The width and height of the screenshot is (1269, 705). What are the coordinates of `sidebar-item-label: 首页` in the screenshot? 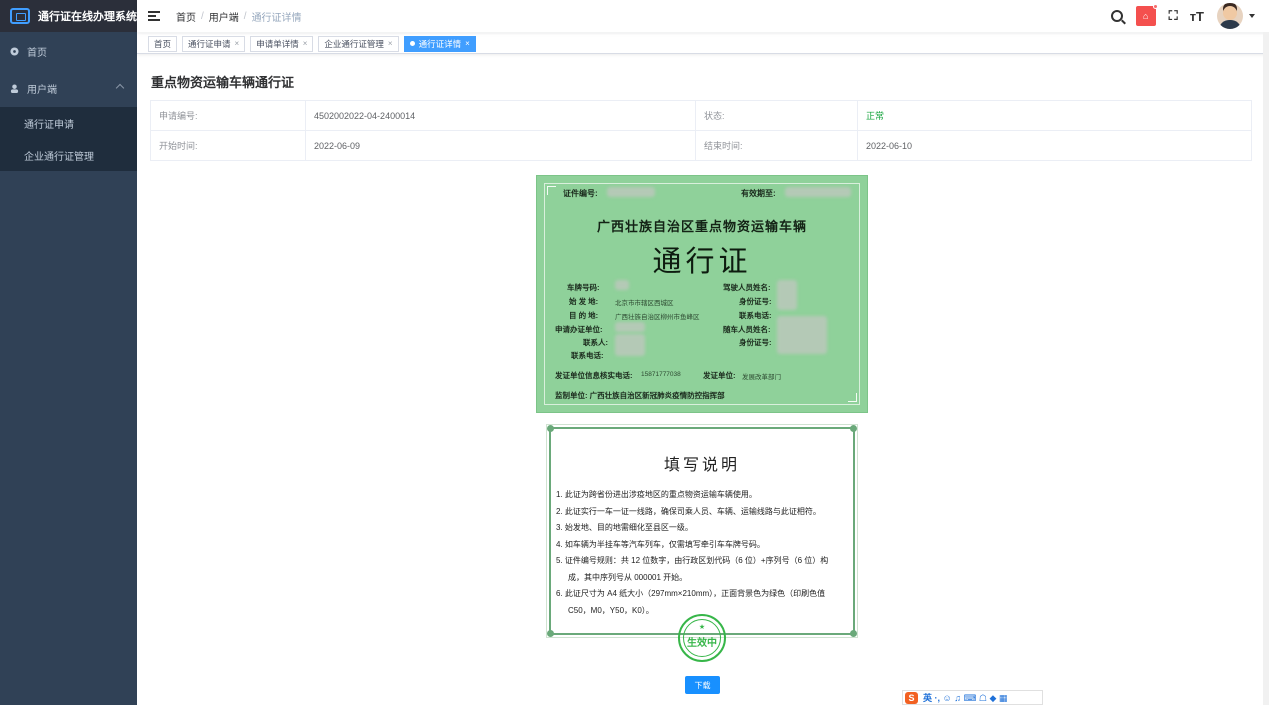 It's located at (37, 53).